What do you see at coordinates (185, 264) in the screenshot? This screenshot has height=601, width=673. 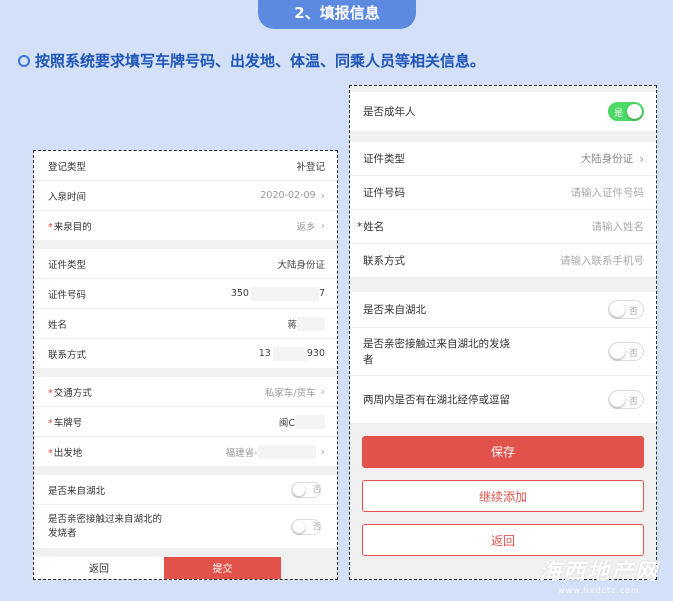 I see `left-row-id-type: 证件类型 大陆身份证` at bounding box center [185, 264].